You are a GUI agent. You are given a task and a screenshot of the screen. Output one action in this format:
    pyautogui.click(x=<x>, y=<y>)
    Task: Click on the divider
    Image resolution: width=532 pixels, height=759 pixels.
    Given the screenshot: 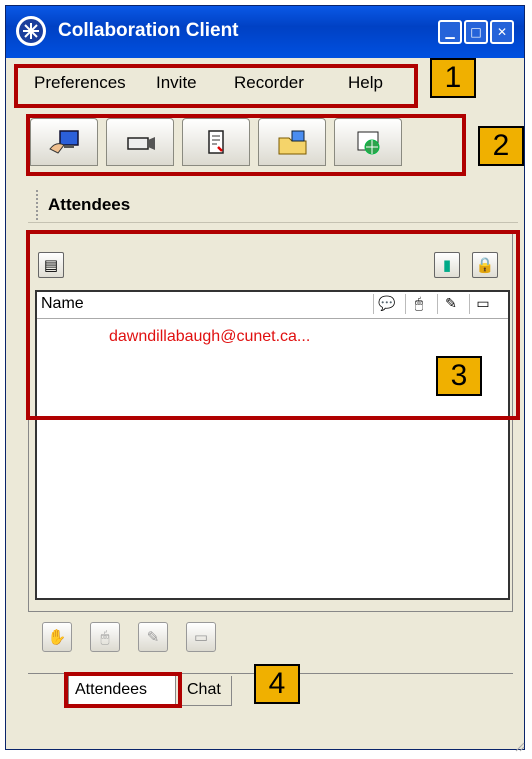 What is the action you would take?
    pyautogui.click(x=273, y=222)
    